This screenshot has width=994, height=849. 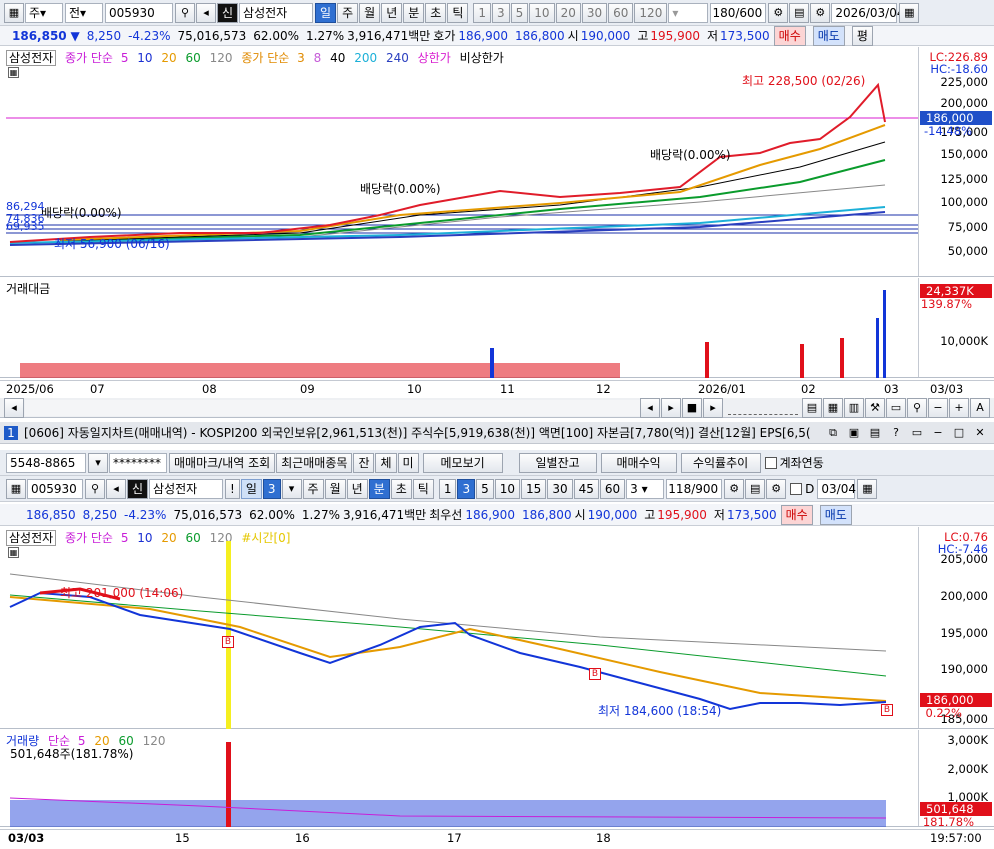 What do you see at coordinates (232, 488) in the screenshot?
I see `alert-button: !` at bounding box center [232, 488].